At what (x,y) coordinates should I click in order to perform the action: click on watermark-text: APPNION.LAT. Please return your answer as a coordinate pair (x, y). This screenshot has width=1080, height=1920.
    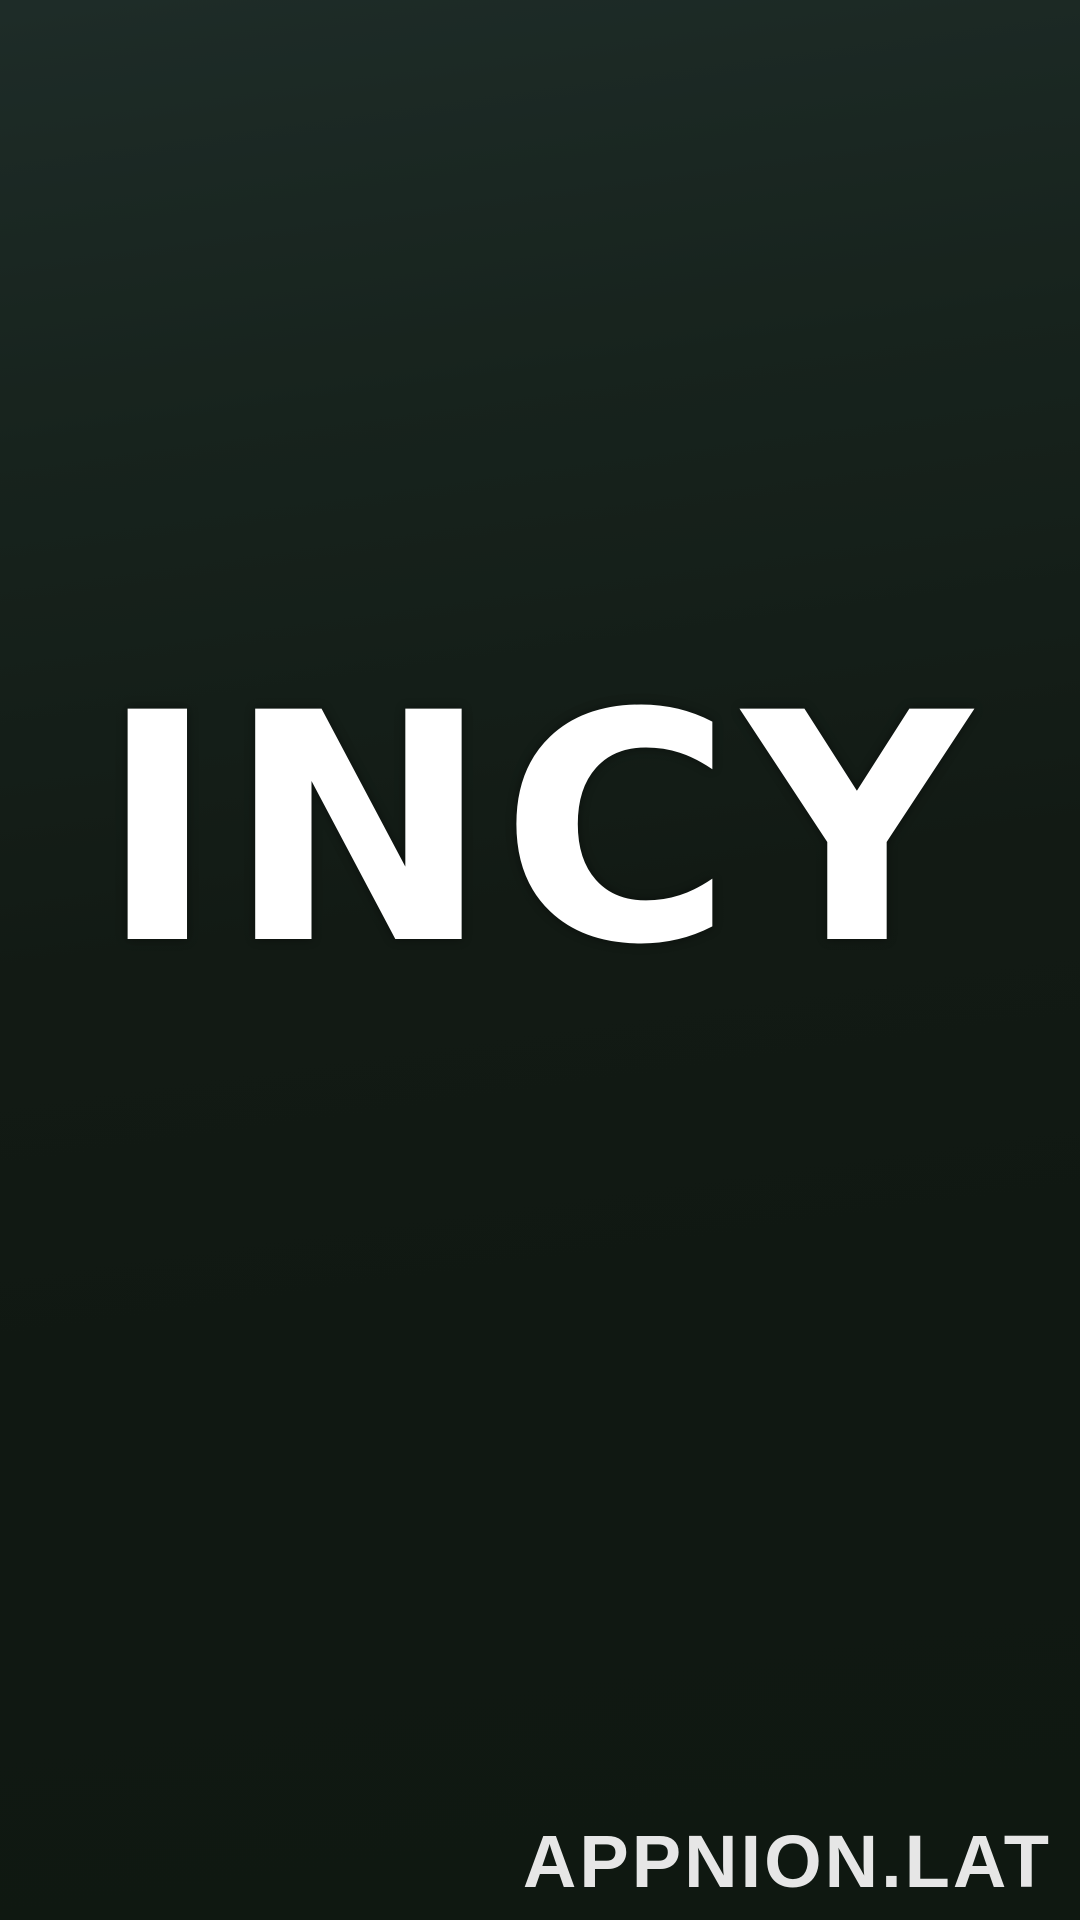
    Looking at the image, I should click on (787, 1861).